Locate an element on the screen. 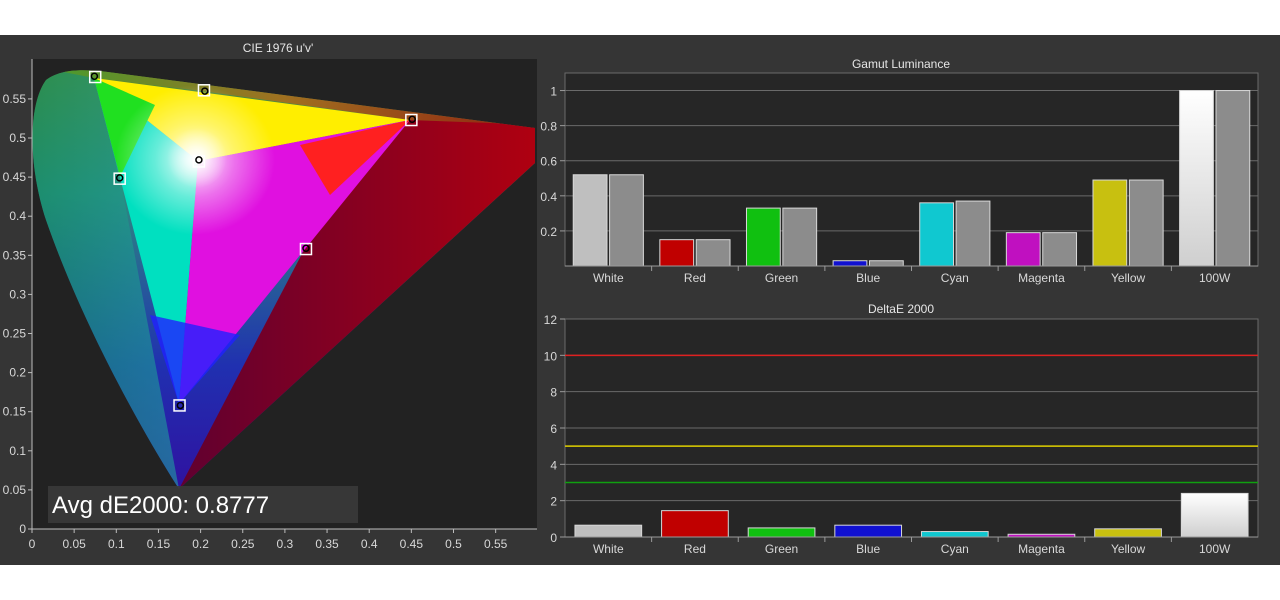 The image size is (1280, 600). luminance-y-tick-label: 1 is located at coordinates (553, 92).